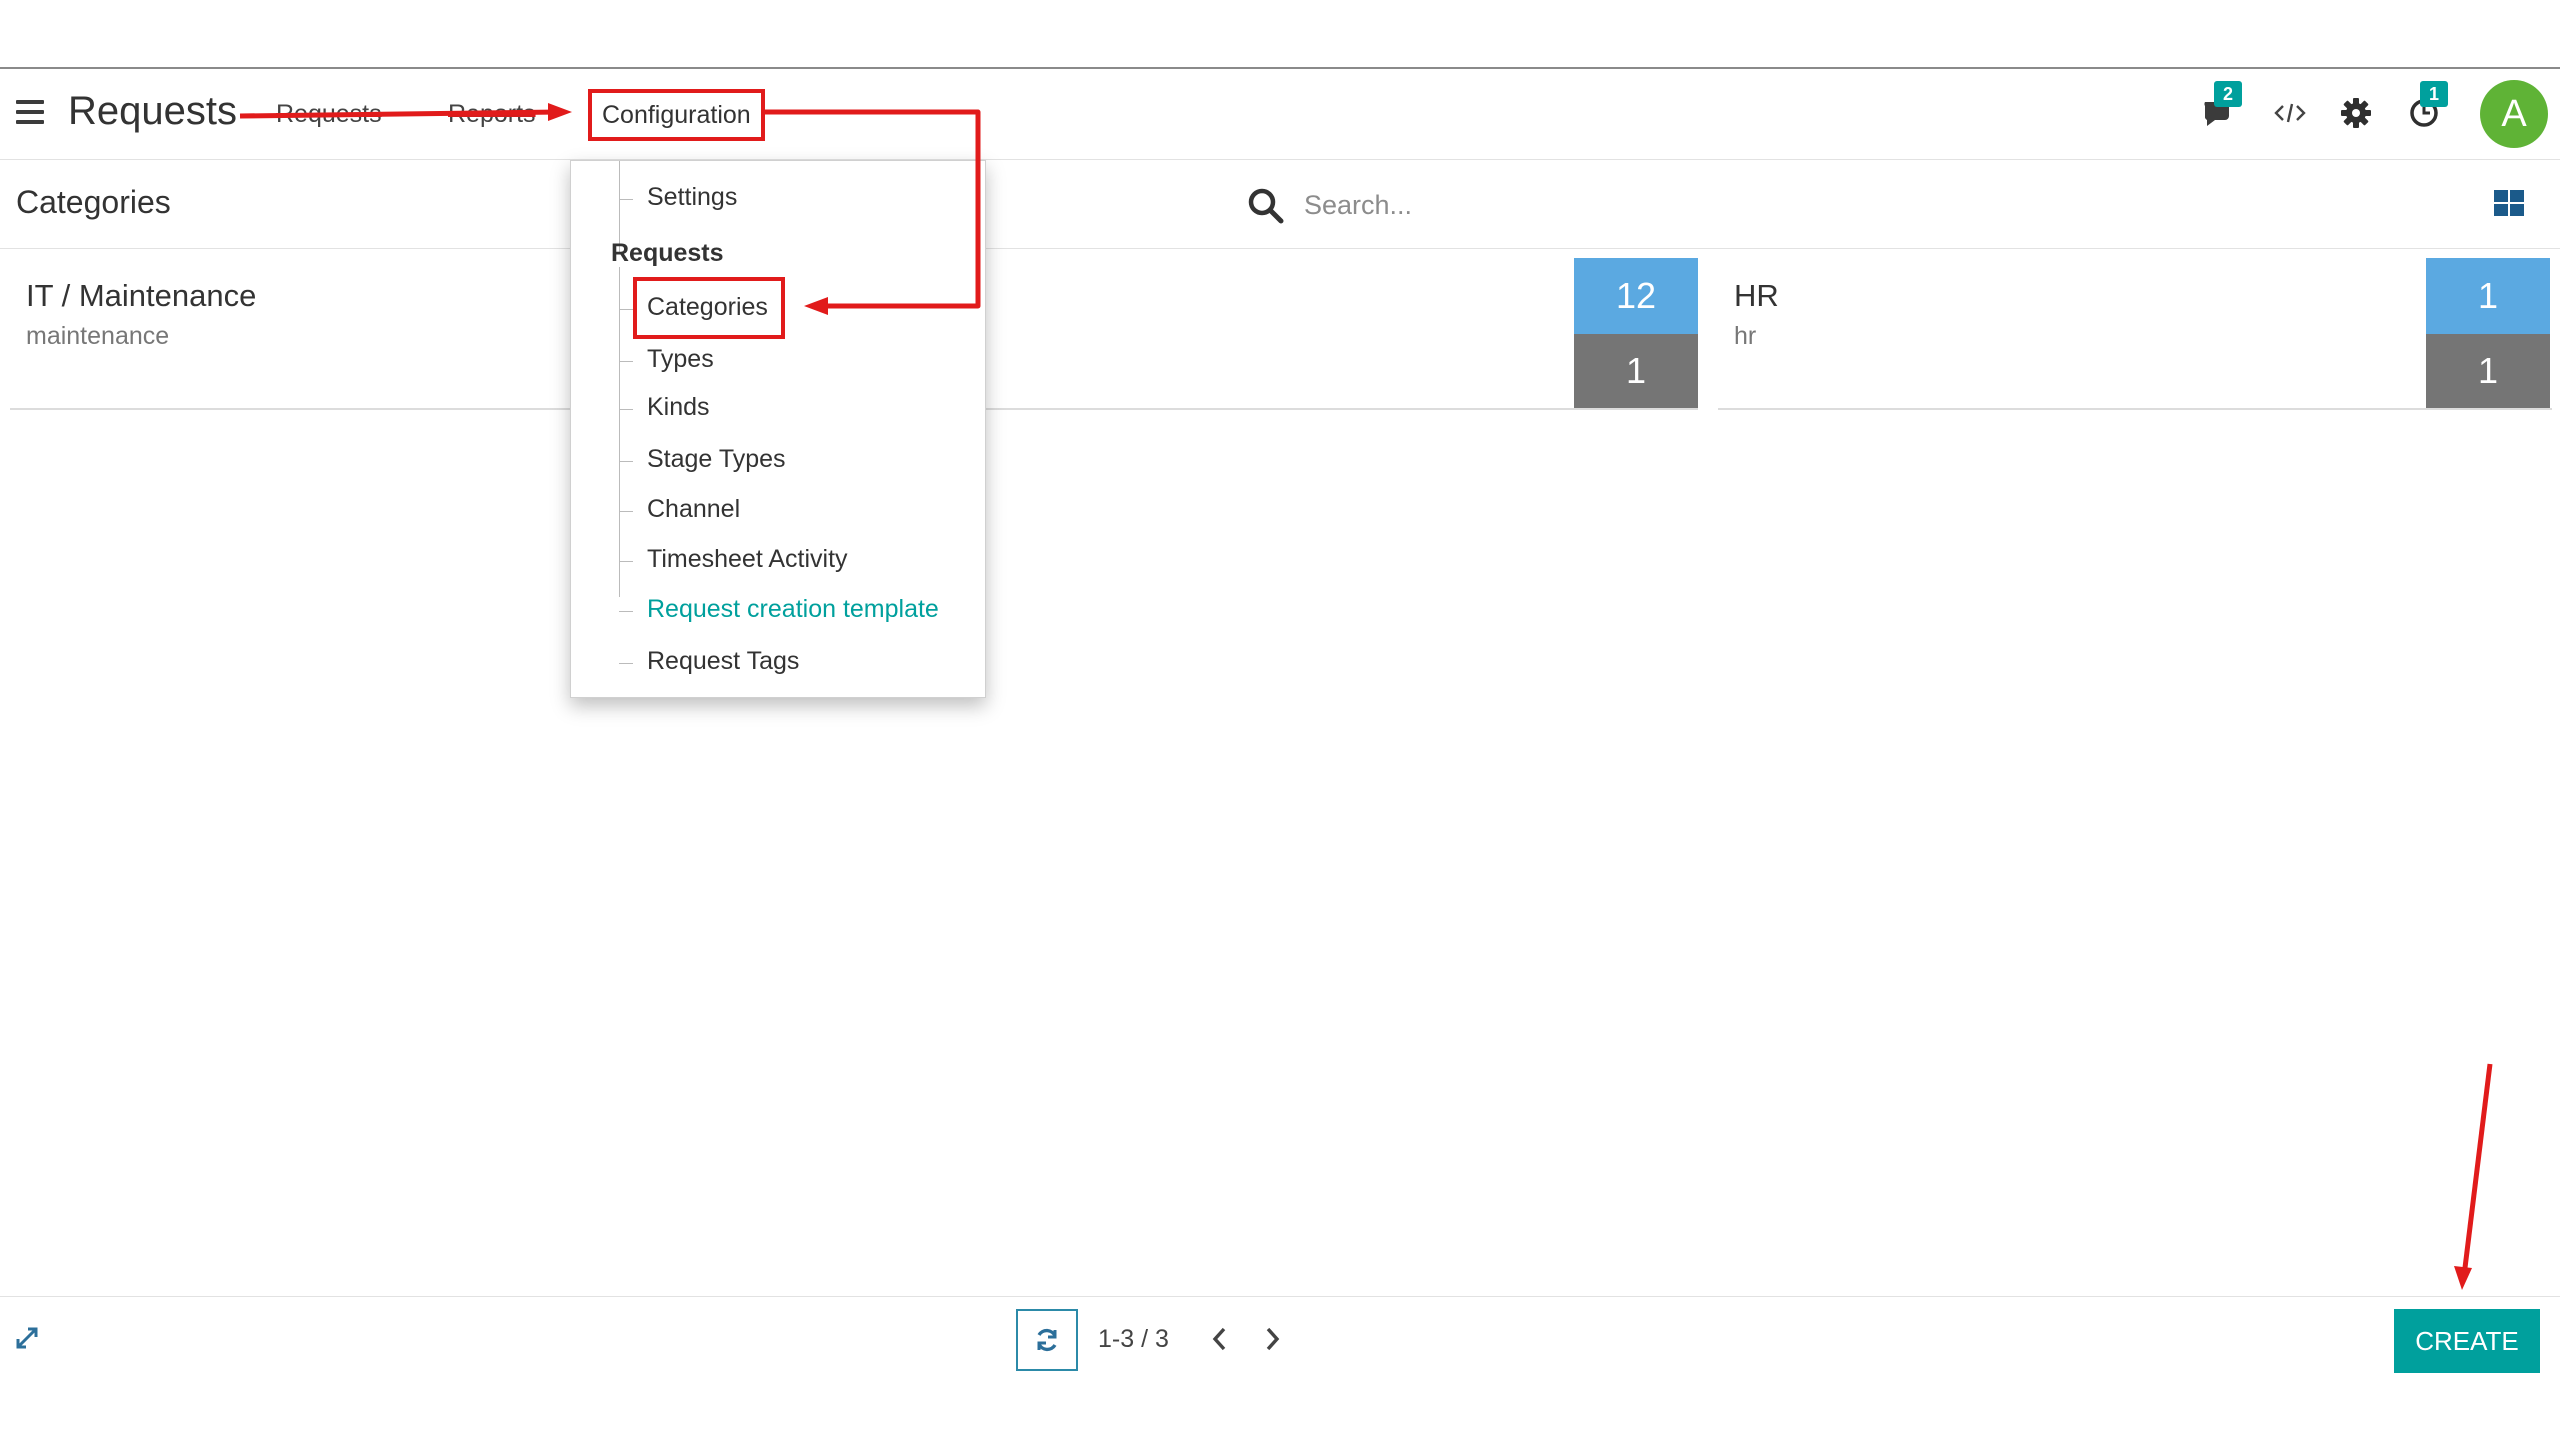 The height and width of the screenshot is (1440, 2560). I want to click on refresh-icon, so click(1047, 1340).